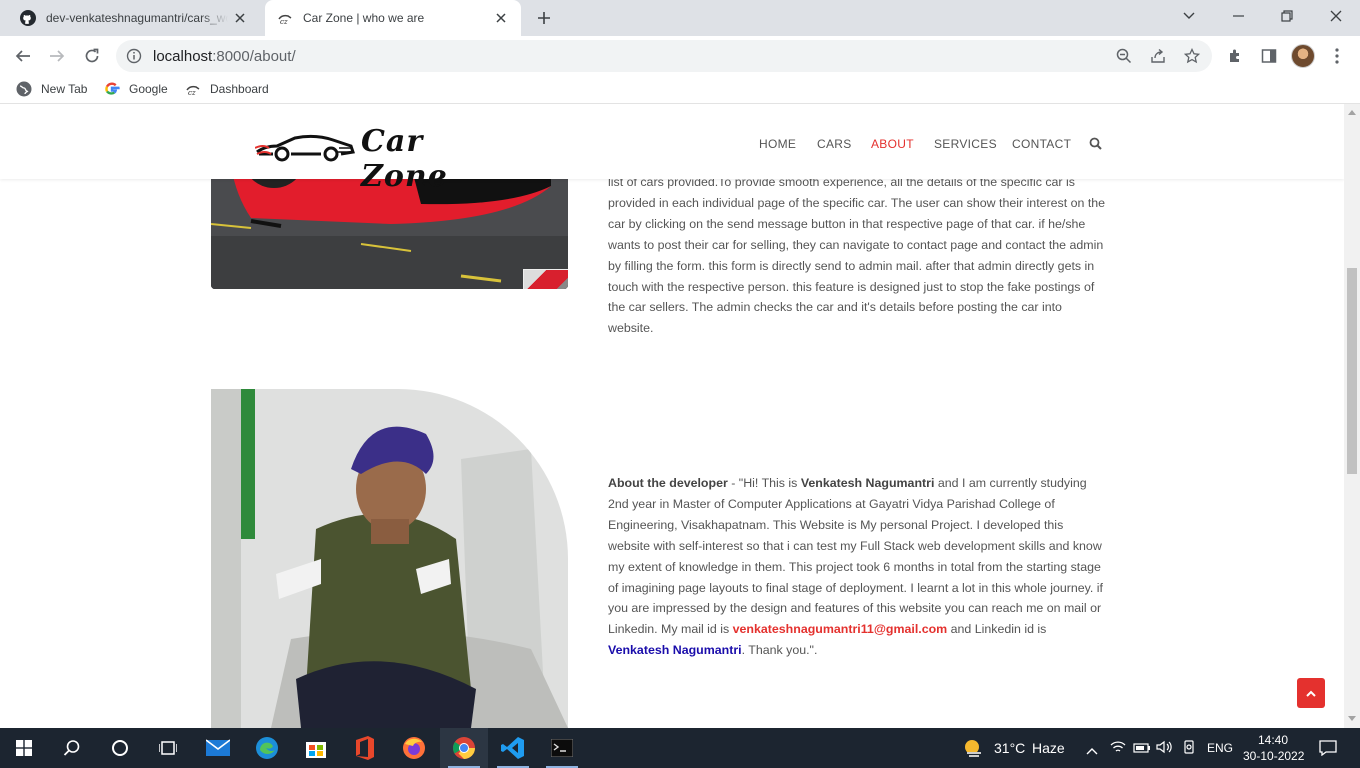  Describe the element at coordinates (513, 748) in the screenshot. I see `vscode-icon` at that location.